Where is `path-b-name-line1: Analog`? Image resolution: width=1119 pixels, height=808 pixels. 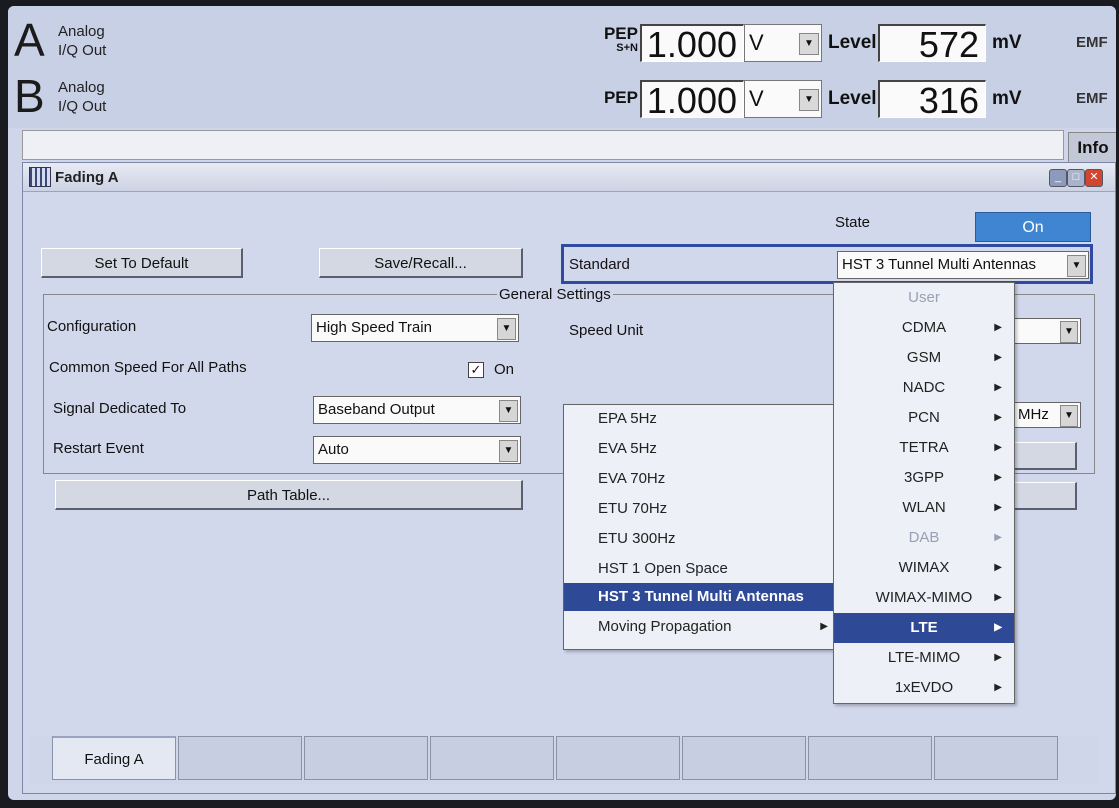
path-b-name-line1: Analog is located at coordinates (81, 87).